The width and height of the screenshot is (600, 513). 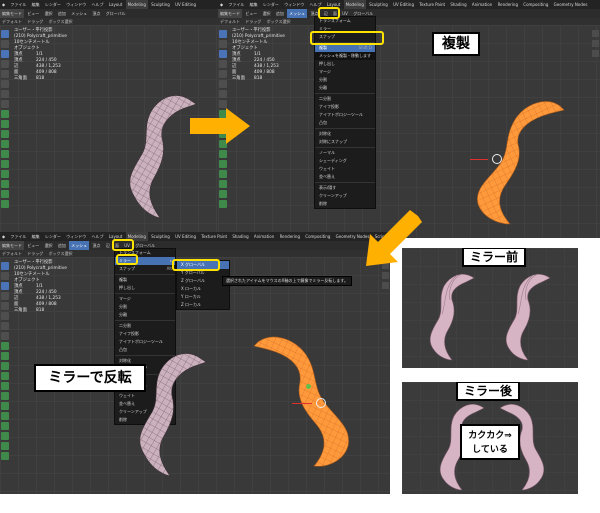 What do you see at coordinates (203, 297) in the screenshot?
I see `mirror-y-local: Y ローカル` at bounding box center [203, 297].